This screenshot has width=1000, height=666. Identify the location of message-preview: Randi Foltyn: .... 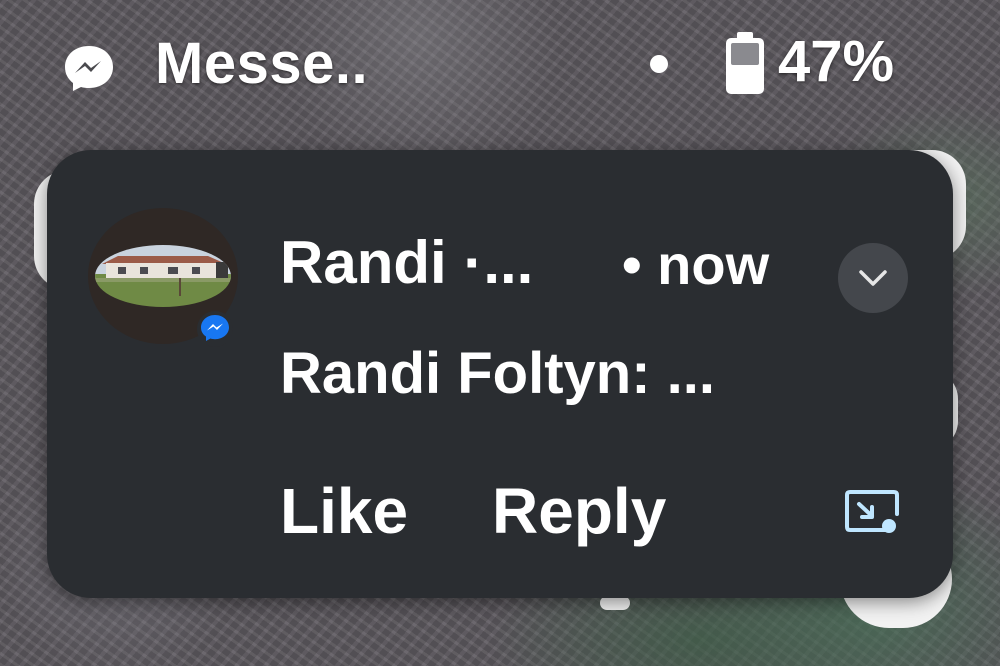
(497, 373).